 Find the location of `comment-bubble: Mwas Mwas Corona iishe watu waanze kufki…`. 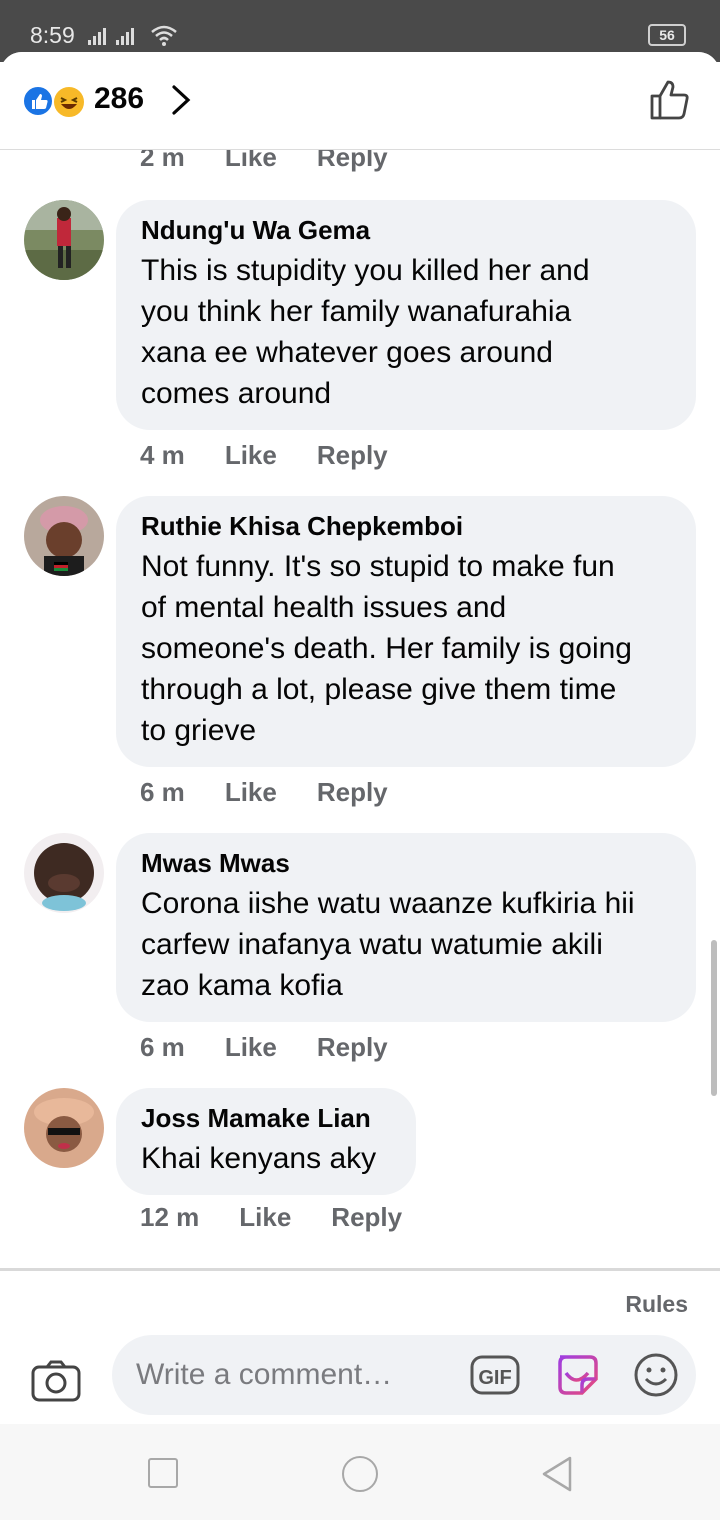

comment-bubble: Mwas Mwas Corona iishe watu waanze kufki… is located at coordinates (406, 927).